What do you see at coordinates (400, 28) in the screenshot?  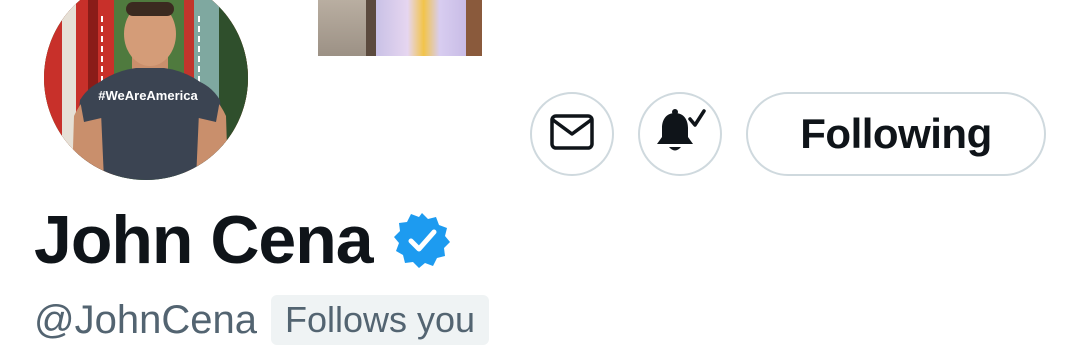 I see `banner-image` at bounding box center [400, 28].